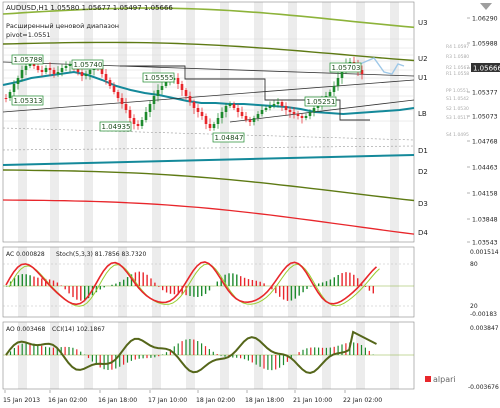 The height and width of the screenshot is (408, 500). I want to click on time-tick-label: 17 Jan 10:00, so click(167, 400).